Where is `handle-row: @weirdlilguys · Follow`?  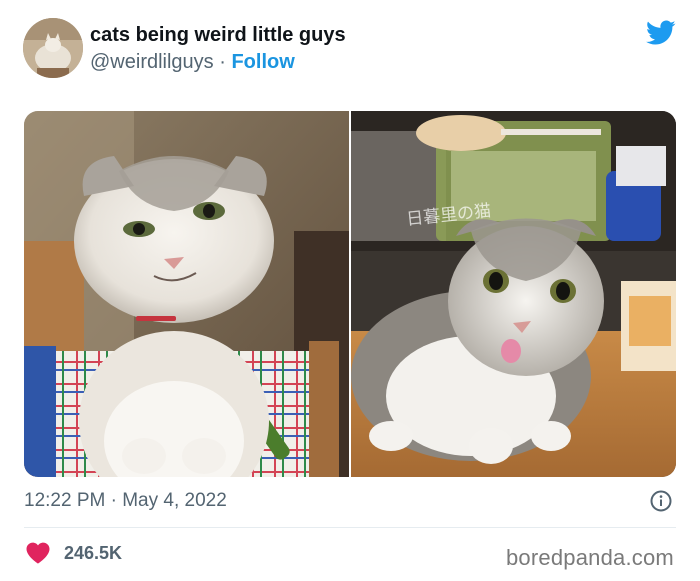
handle-row: @weirdlilguys · Follow is located at coordinates (192, 62).